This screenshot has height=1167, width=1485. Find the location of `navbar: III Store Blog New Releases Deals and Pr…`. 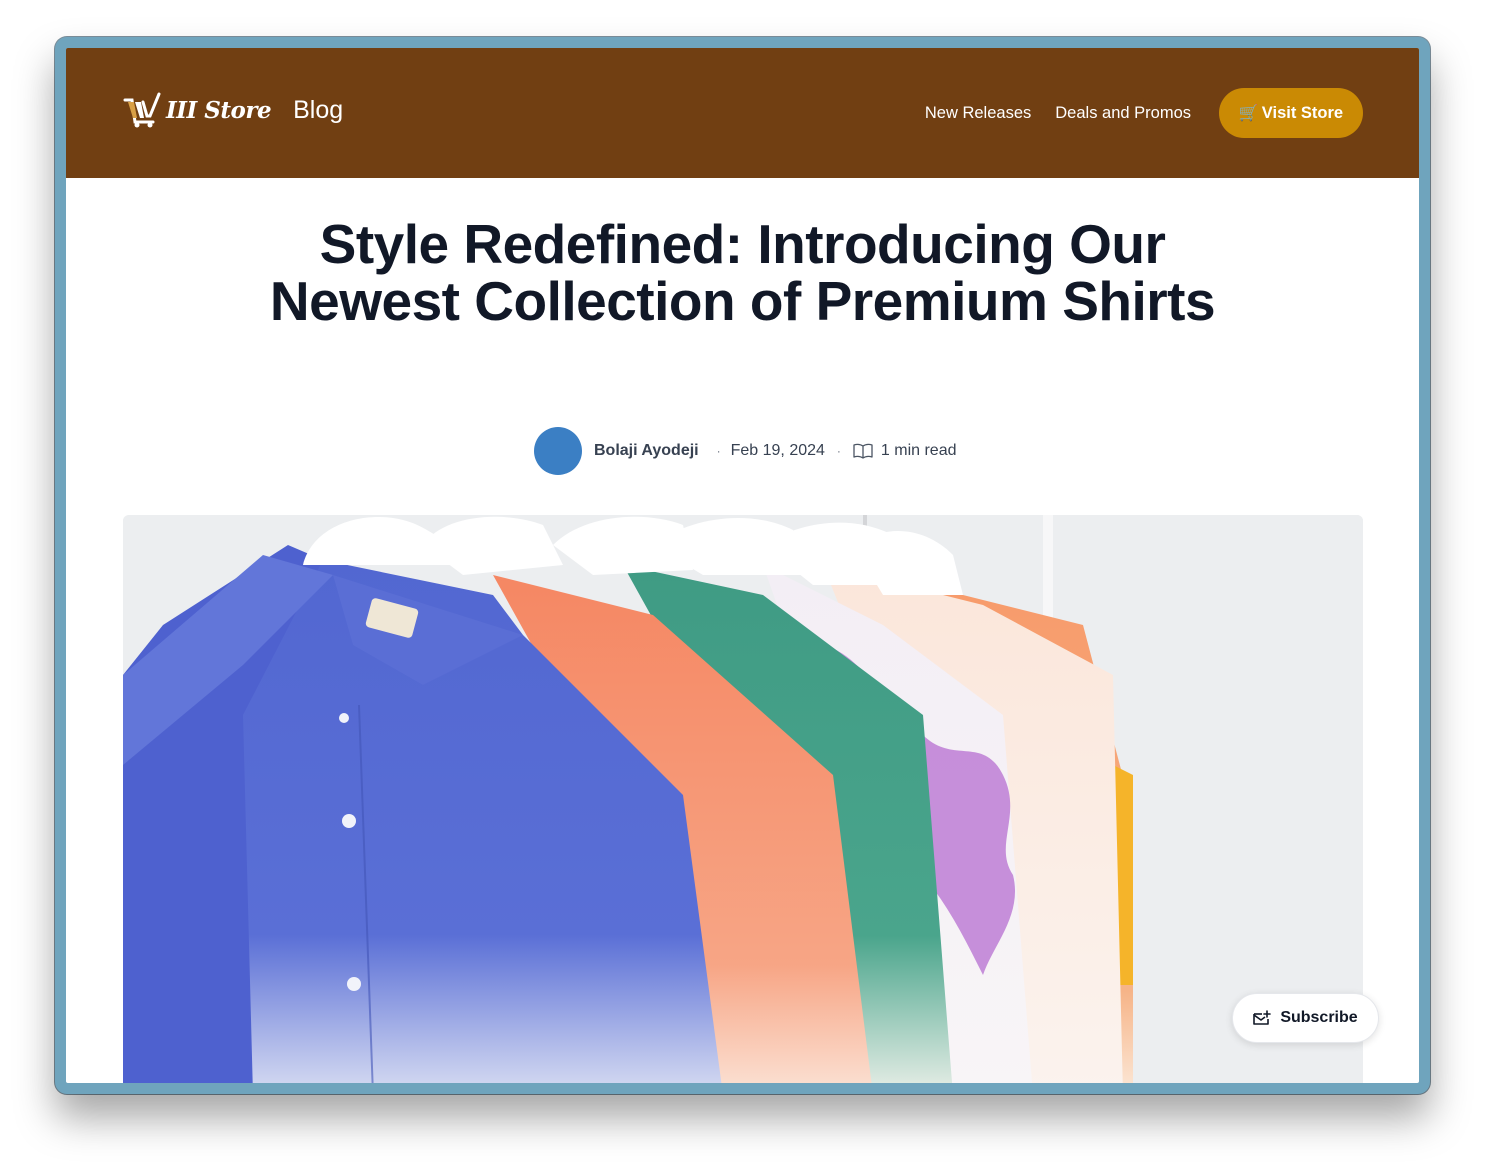

navbar: III Store Blog New Releases Deals and Pr… is located at coordinates (742, 113).